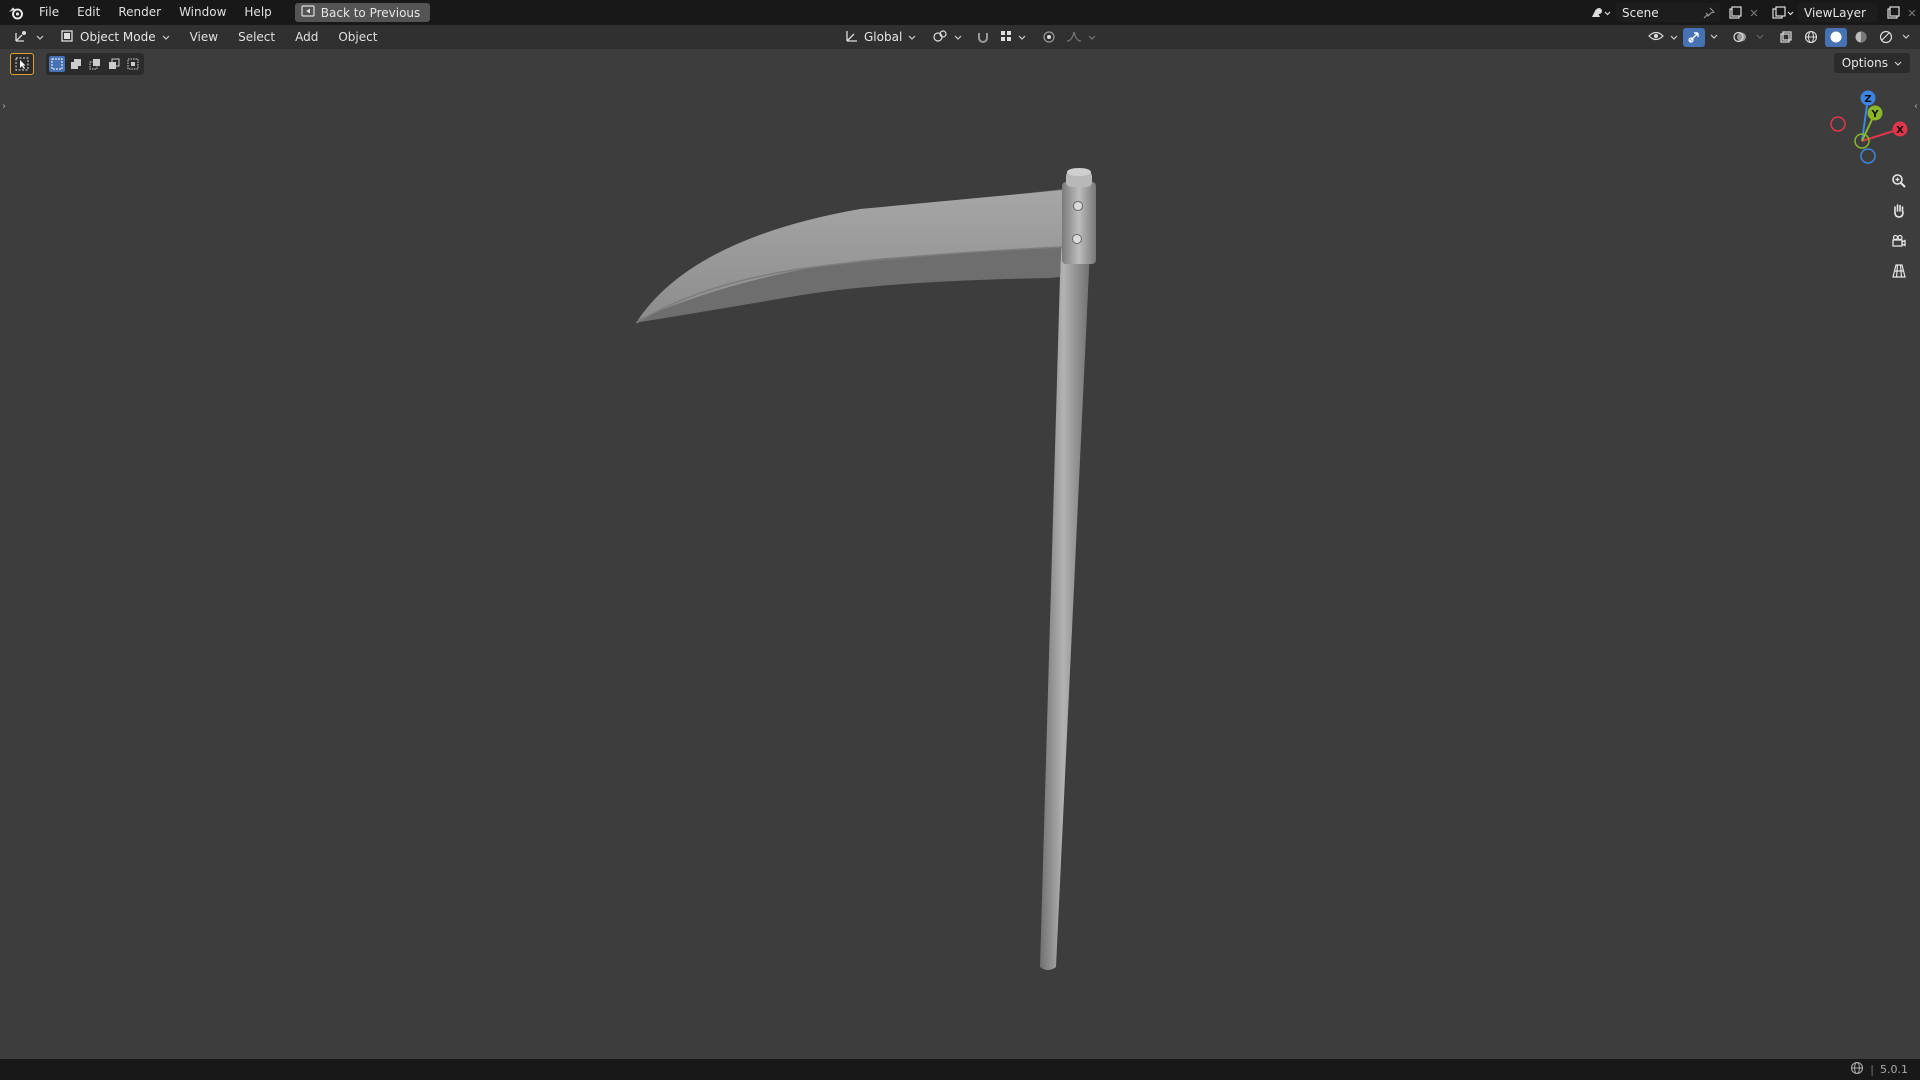 The width and height of the screenshot is (1920, 1080). Describe the element at coordinates (1074, 37) in the screenshot. I see `falloff-curve-icon` at that location.